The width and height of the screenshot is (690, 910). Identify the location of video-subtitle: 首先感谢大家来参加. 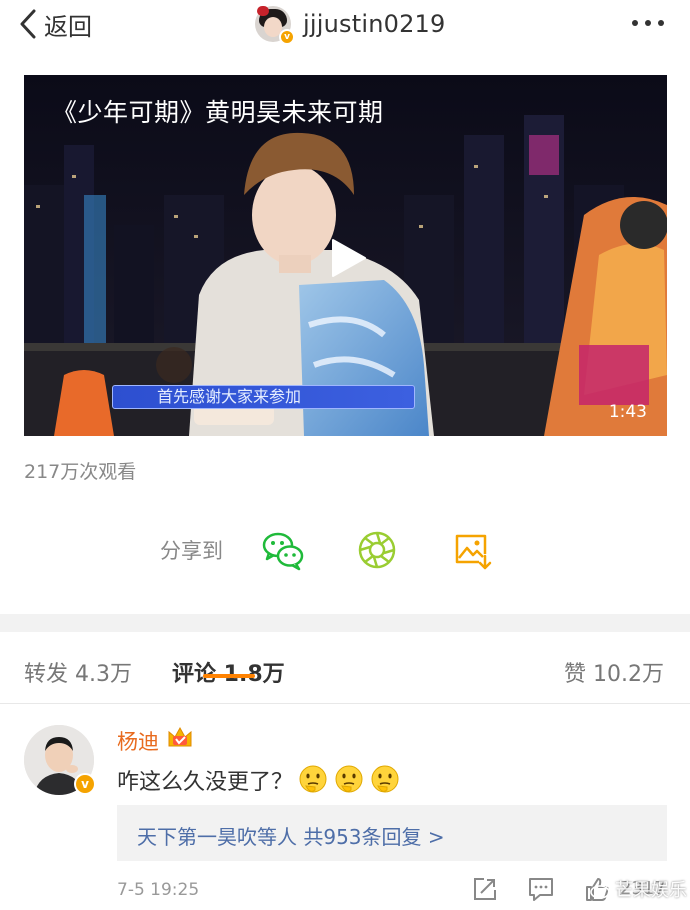
(263, 397).